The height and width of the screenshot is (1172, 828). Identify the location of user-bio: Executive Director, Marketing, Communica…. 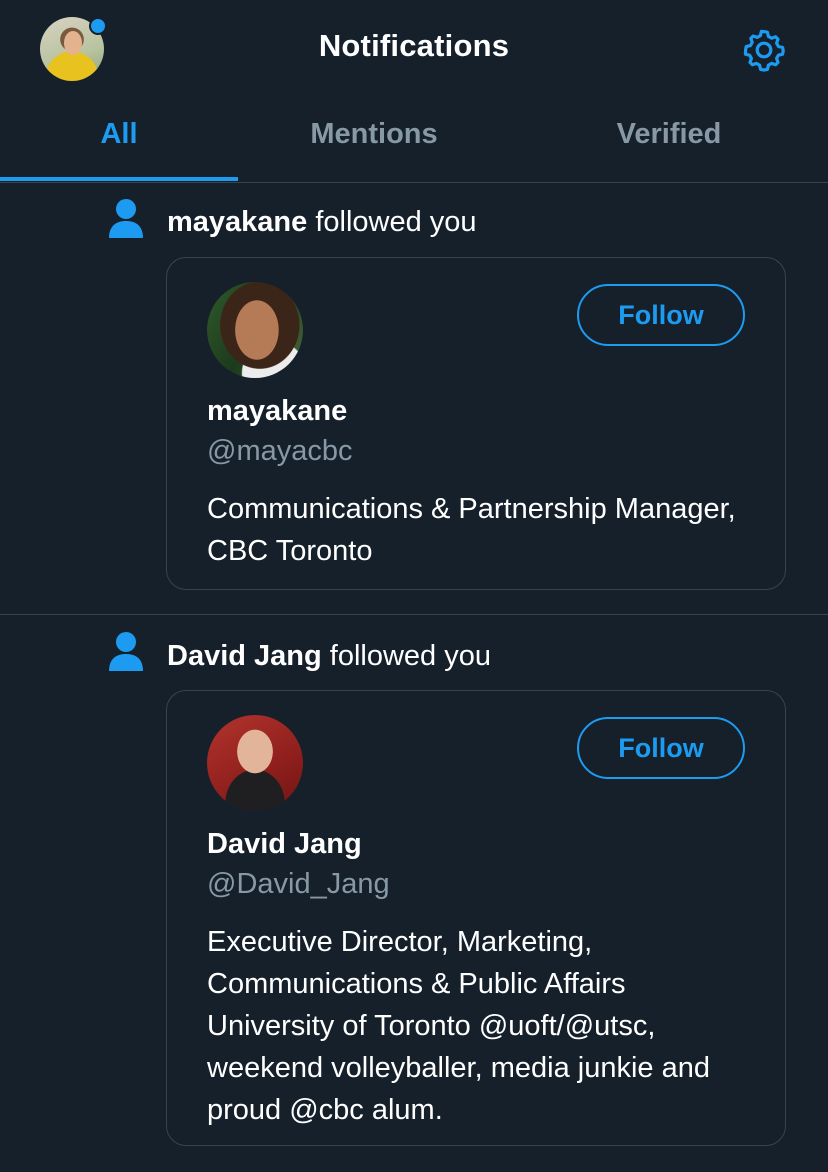
(458, 1026).